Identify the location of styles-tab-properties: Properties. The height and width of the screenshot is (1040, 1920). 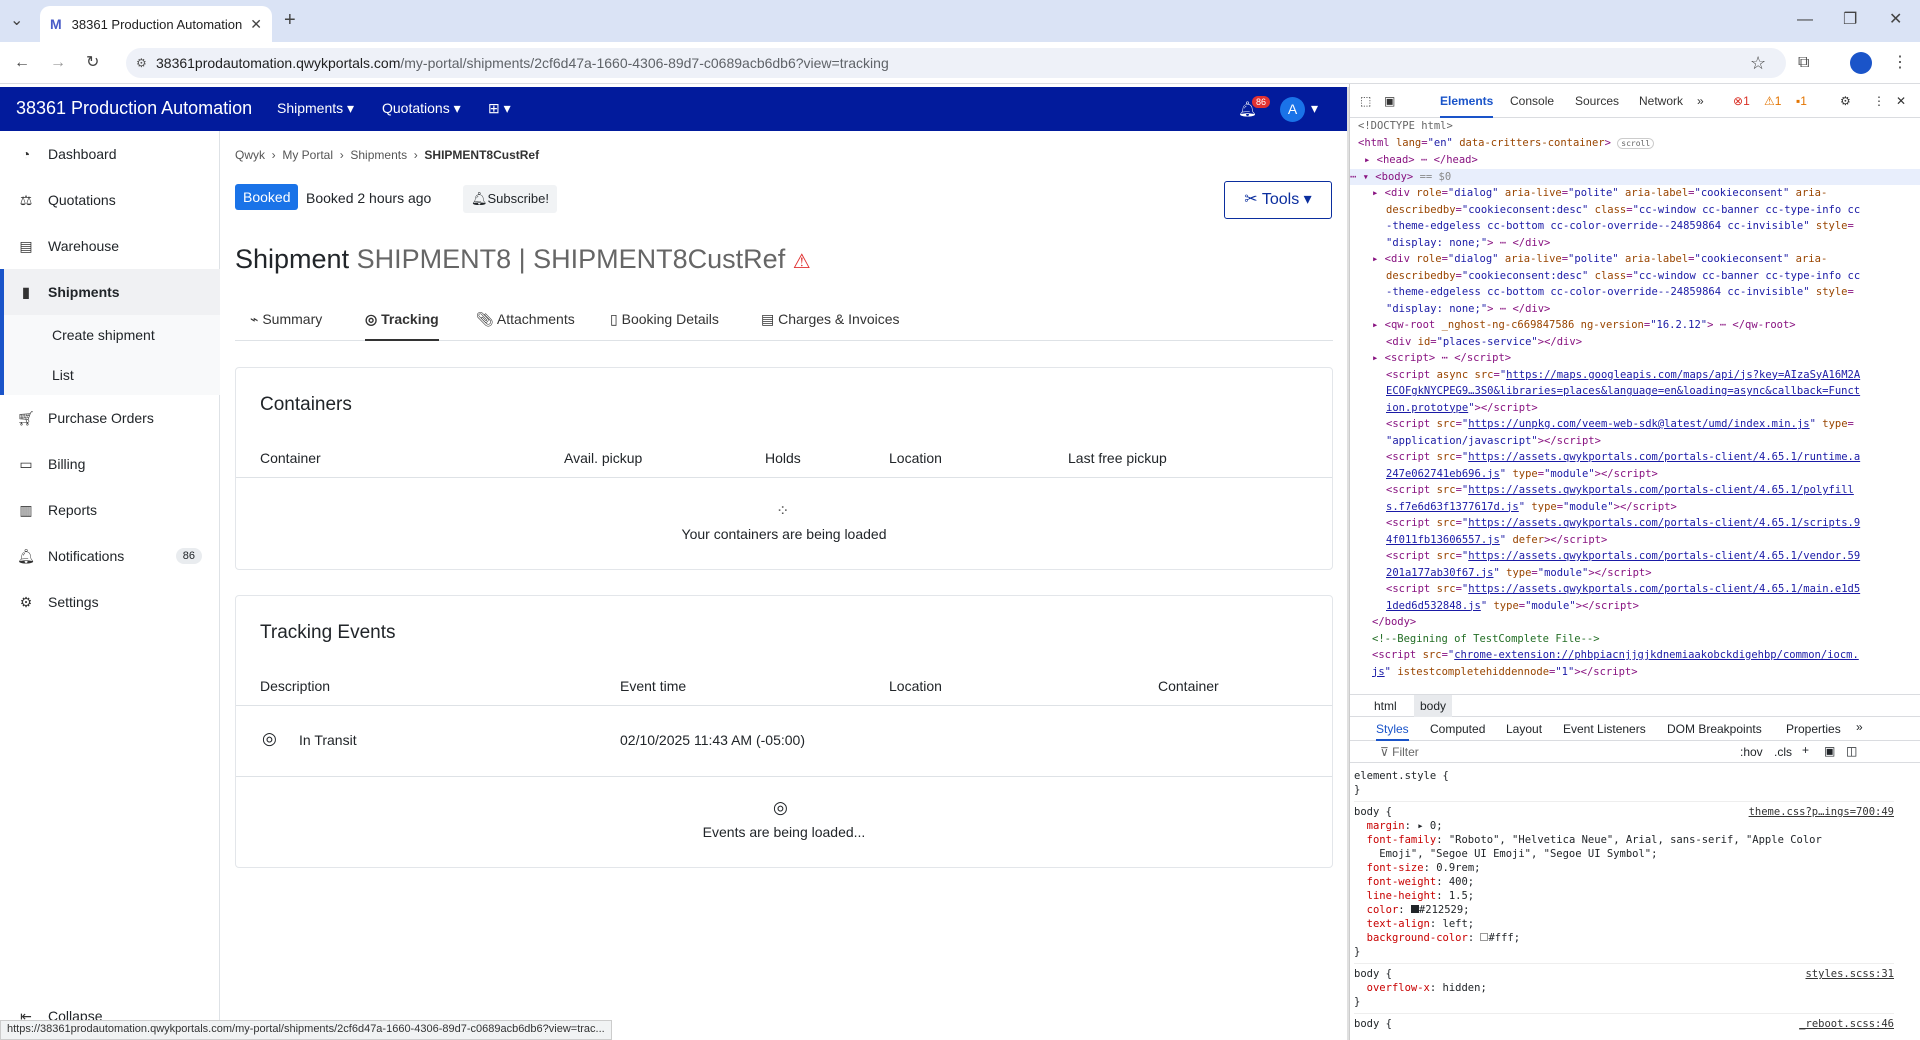
(1813, 729).